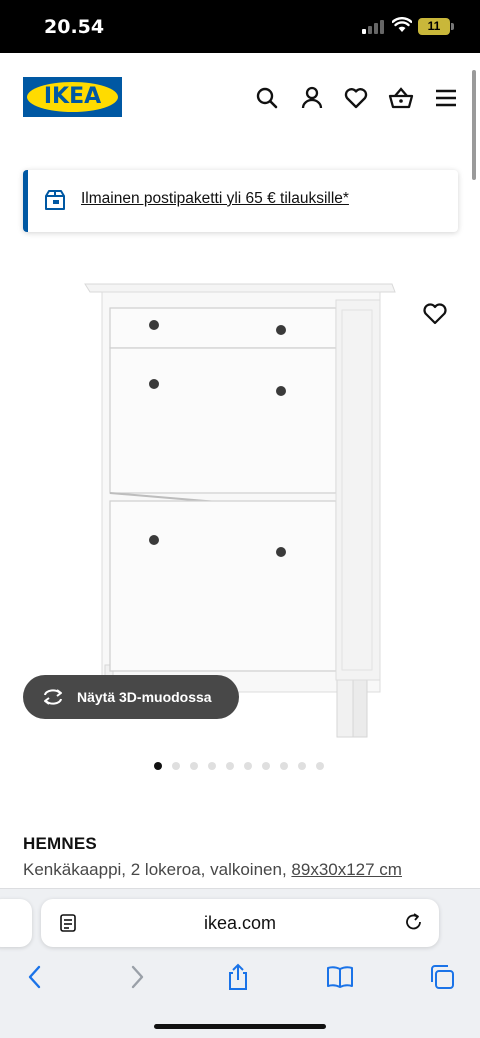 This screenshot has width=480, height=1038. I want to click on reload-icon, so click(414, 922).